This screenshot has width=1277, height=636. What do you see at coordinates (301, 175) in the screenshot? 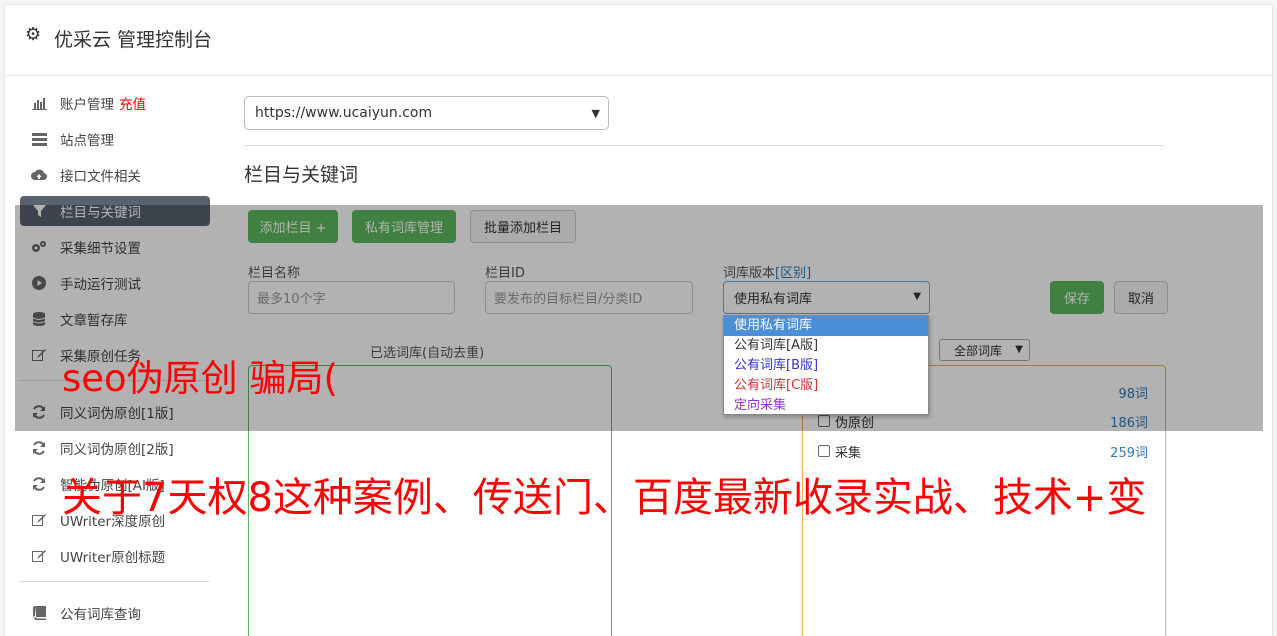
I see `section-title: 栏目与关键词` at bounding box center [301, 175].